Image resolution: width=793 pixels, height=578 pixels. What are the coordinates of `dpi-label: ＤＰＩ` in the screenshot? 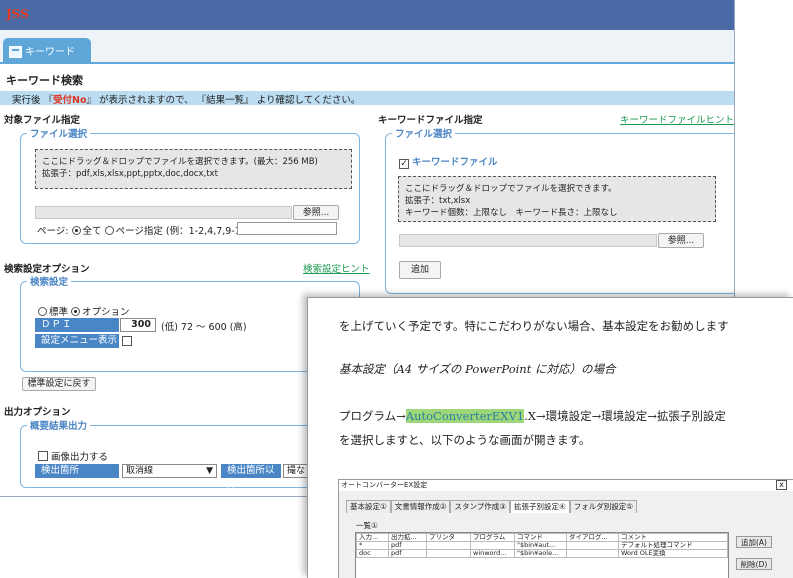 It's located at (77, 325).